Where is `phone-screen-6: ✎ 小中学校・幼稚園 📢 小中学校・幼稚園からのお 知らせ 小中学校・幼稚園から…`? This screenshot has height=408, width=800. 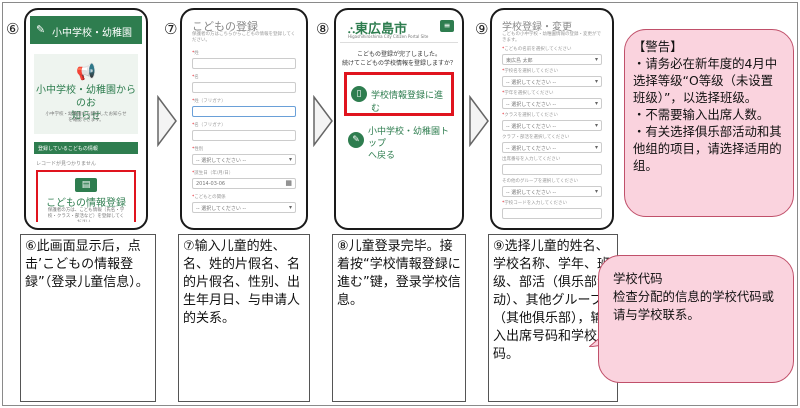 phone-screen-6: ✎ 小中学校・幼稚園 📢 小中学校・幼稚園からのお 知らせ 小中学校・幼稚園から… is located at coordinates (86, 119).